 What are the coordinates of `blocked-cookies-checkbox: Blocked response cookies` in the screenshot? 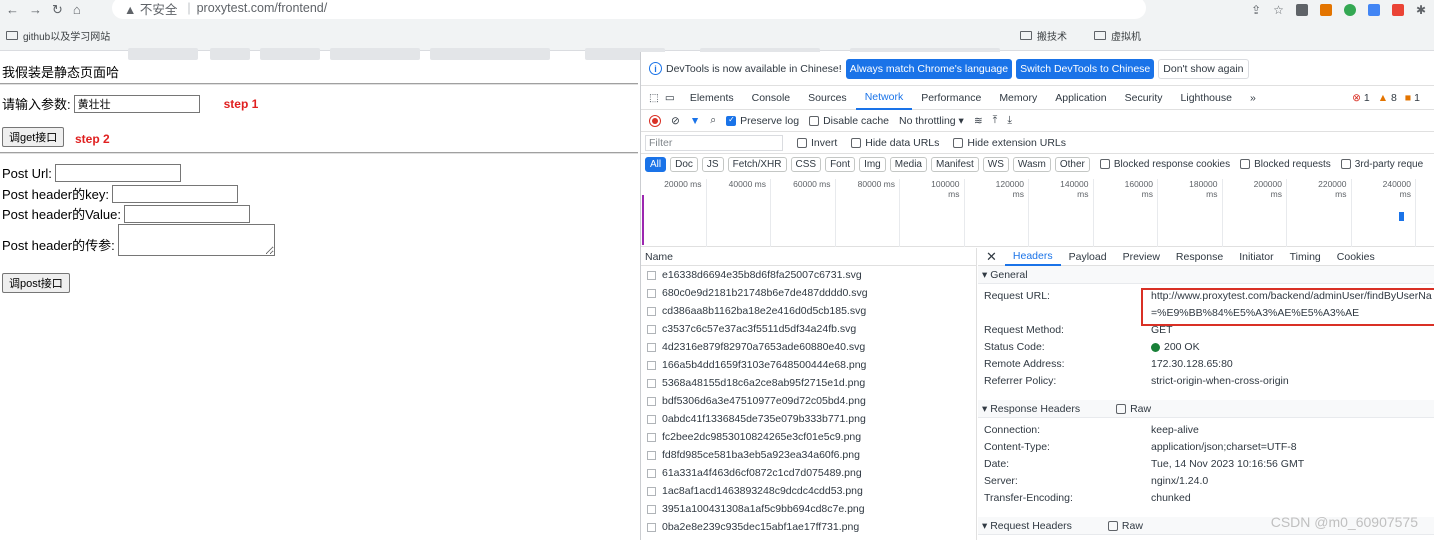 It's located at (1164, 164).